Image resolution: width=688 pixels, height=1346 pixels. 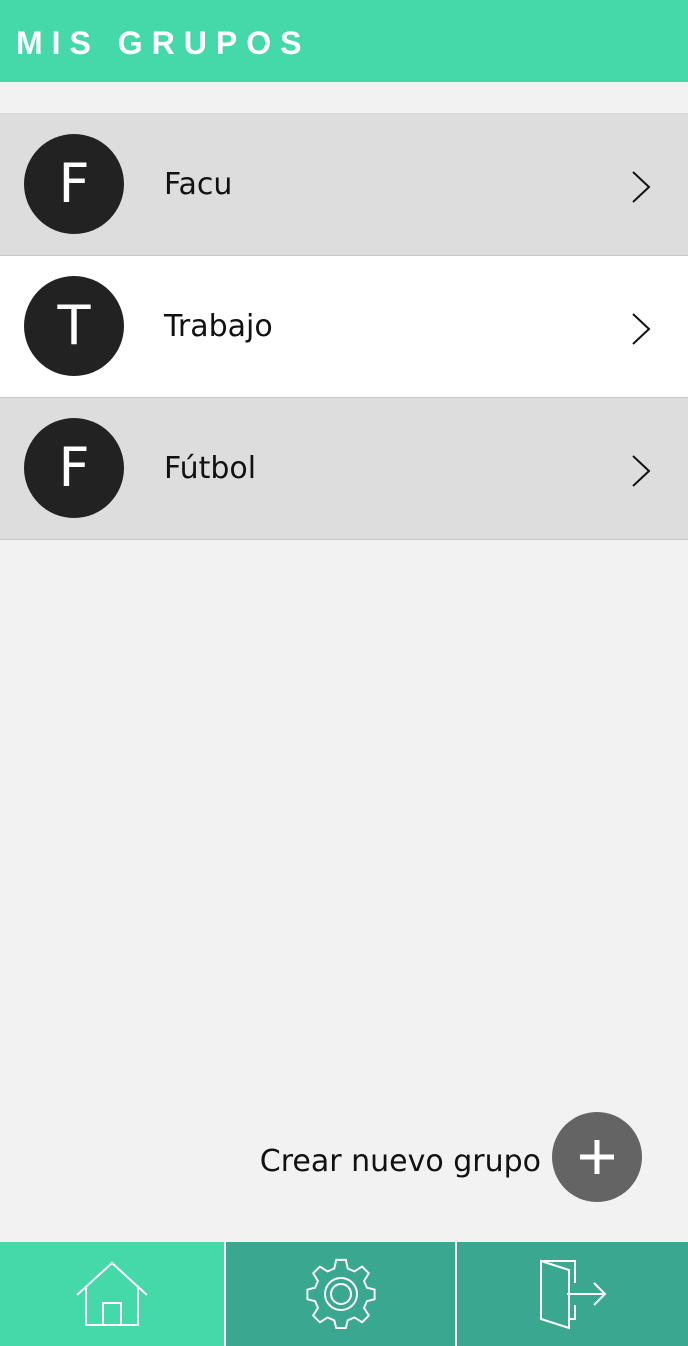 What do you see at coordinates (344, 41) in the screenshot?
I see `app-header: MIS GRUPOS` at bounding box center [344, 41].